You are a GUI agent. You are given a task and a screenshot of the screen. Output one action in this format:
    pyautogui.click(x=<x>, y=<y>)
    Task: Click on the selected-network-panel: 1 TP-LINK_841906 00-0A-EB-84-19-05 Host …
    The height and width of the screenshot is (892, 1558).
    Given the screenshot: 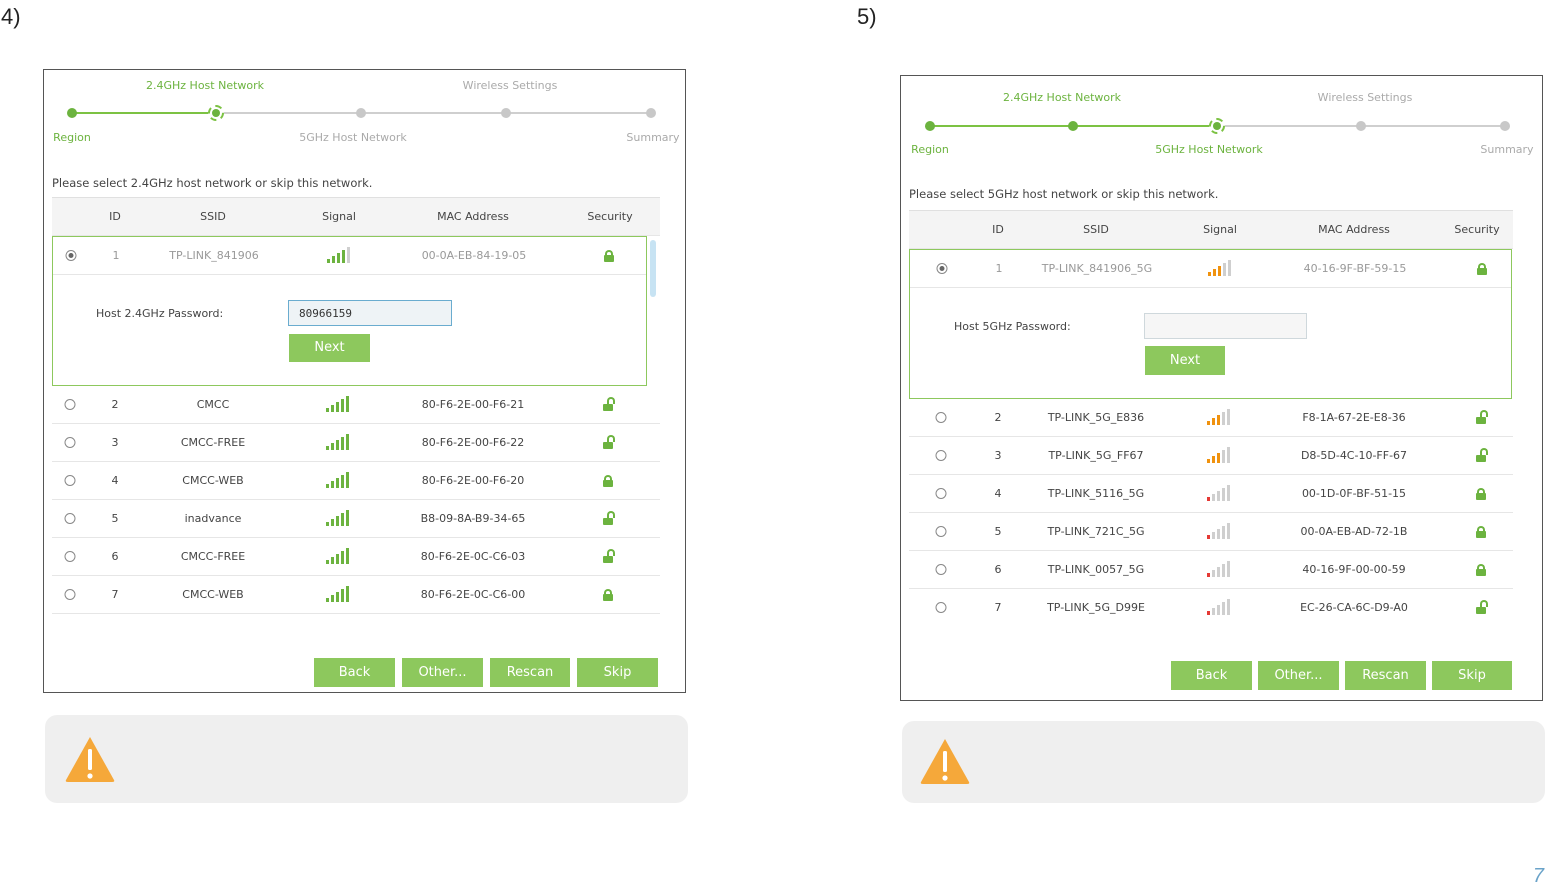 What is the action you would take?
    pyautogui.click(x=349, y=311)
    